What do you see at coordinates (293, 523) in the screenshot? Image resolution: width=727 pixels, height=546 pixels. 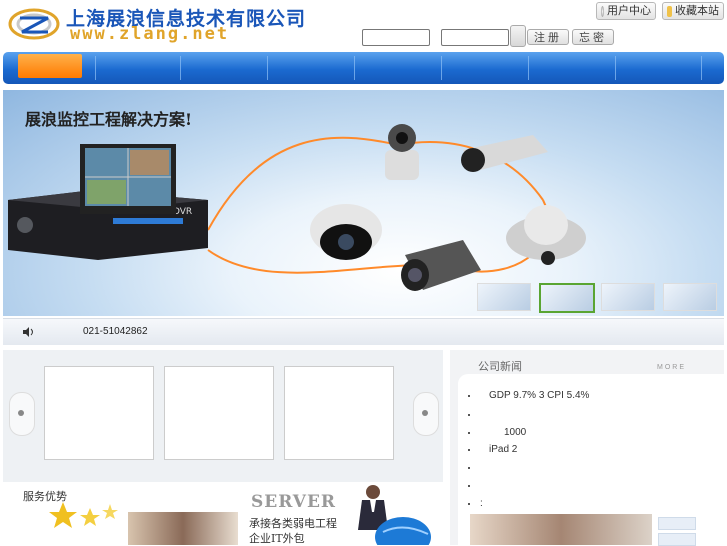 I see `services-line-1: 承接各类弱电工程` at bounding box center [293, 523].